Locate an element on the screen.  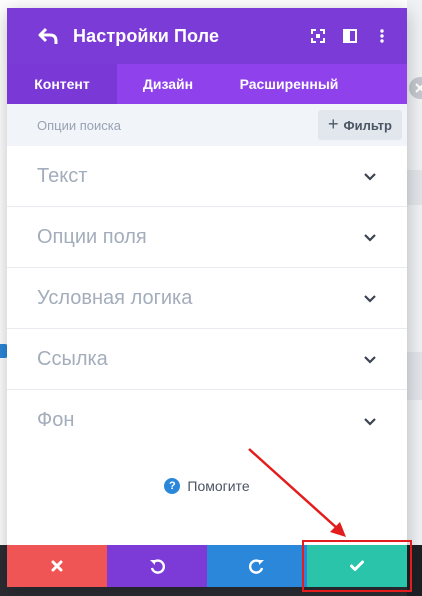
section-label: Условная логика is located at coordinates (115, 297).